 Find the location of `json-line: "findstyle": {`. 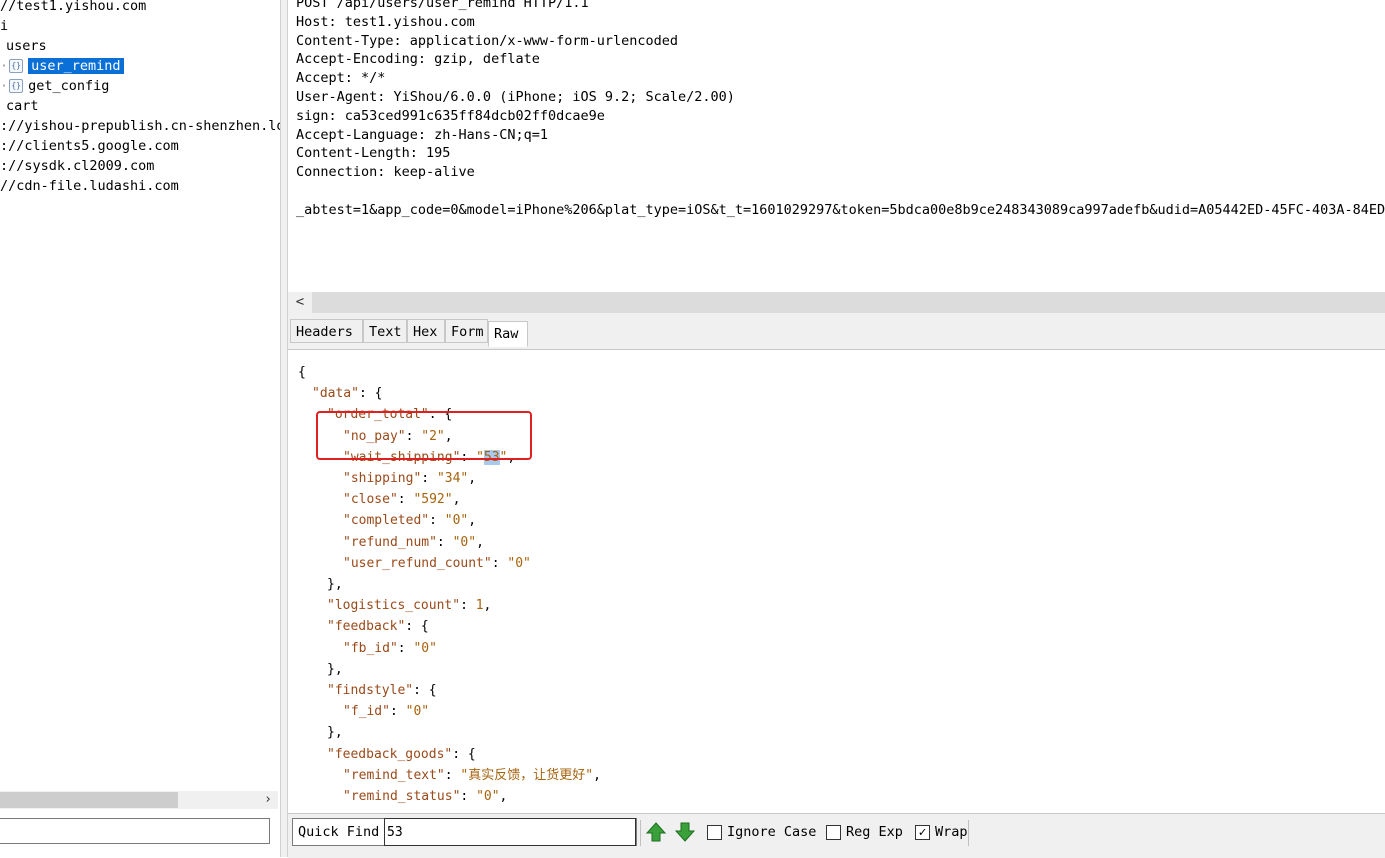

json-line: "findstyle": { is located at coordinates (382, 690).